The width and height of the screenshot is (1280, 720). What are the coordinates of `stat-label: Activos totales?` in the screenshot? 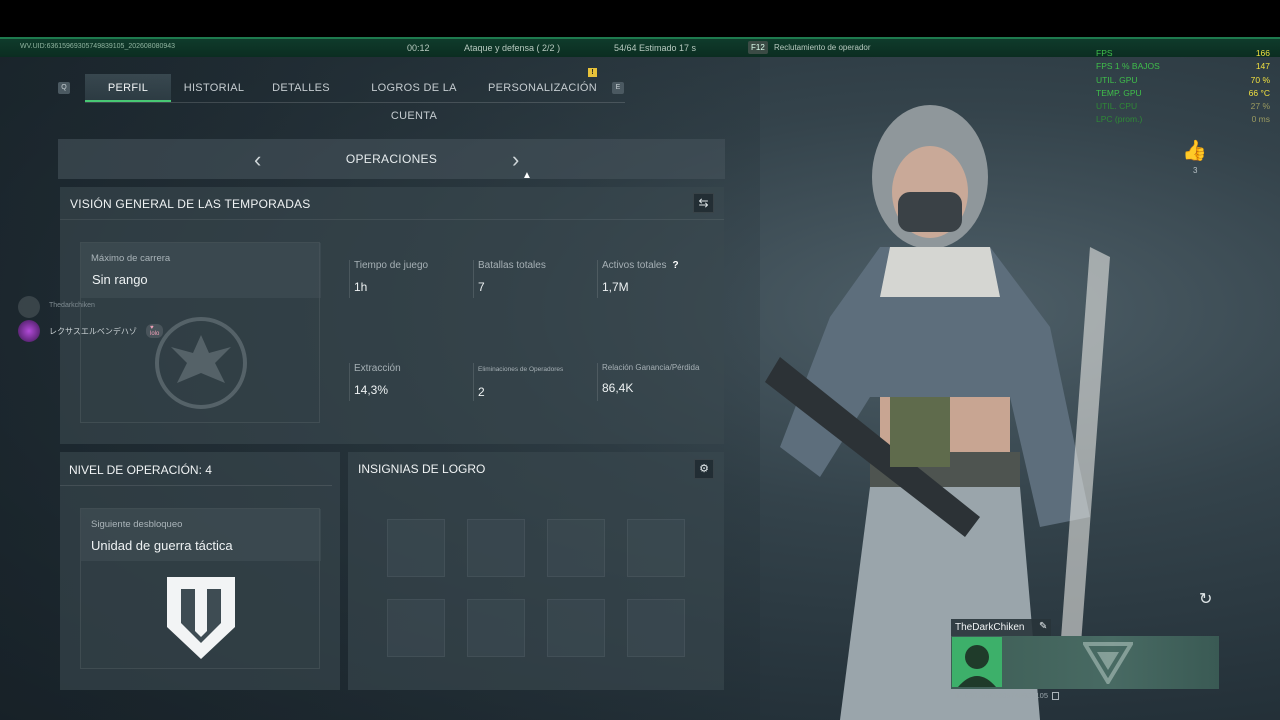 It's located at (640, 265).